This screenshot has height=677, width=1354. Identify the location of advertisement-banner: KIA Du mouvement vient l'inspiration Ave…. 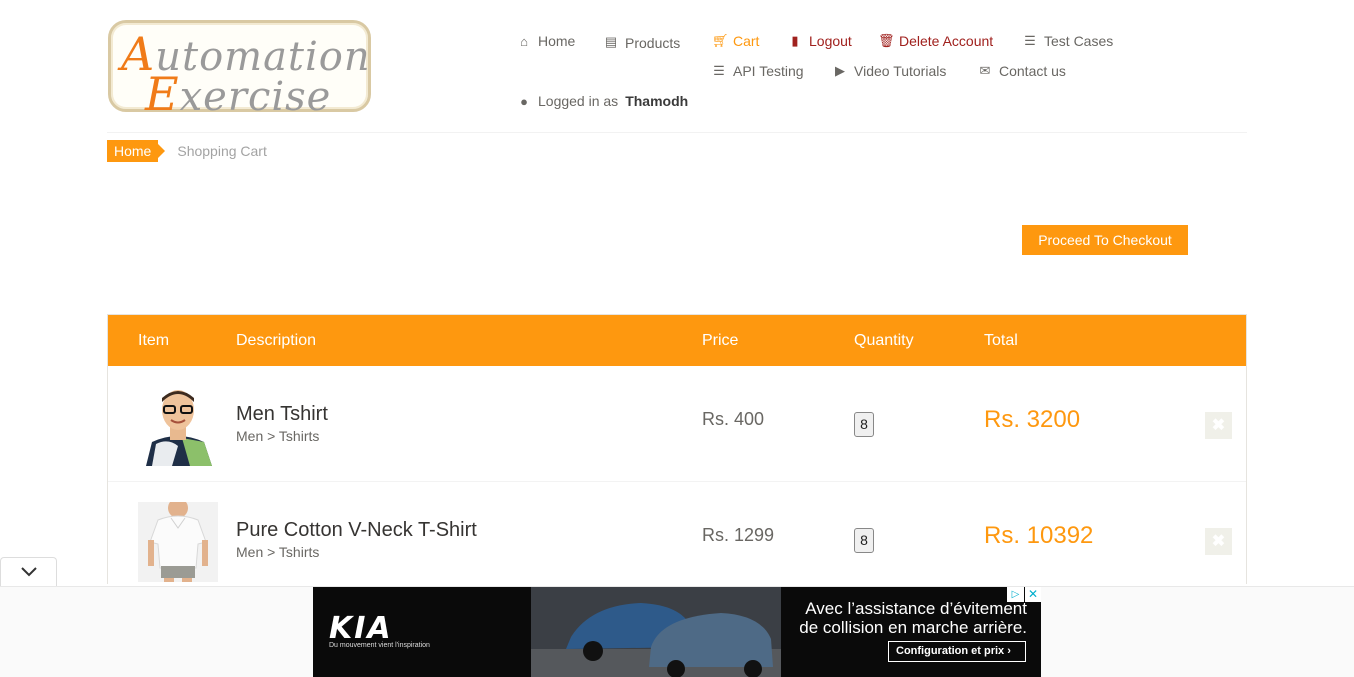
(677, 632).